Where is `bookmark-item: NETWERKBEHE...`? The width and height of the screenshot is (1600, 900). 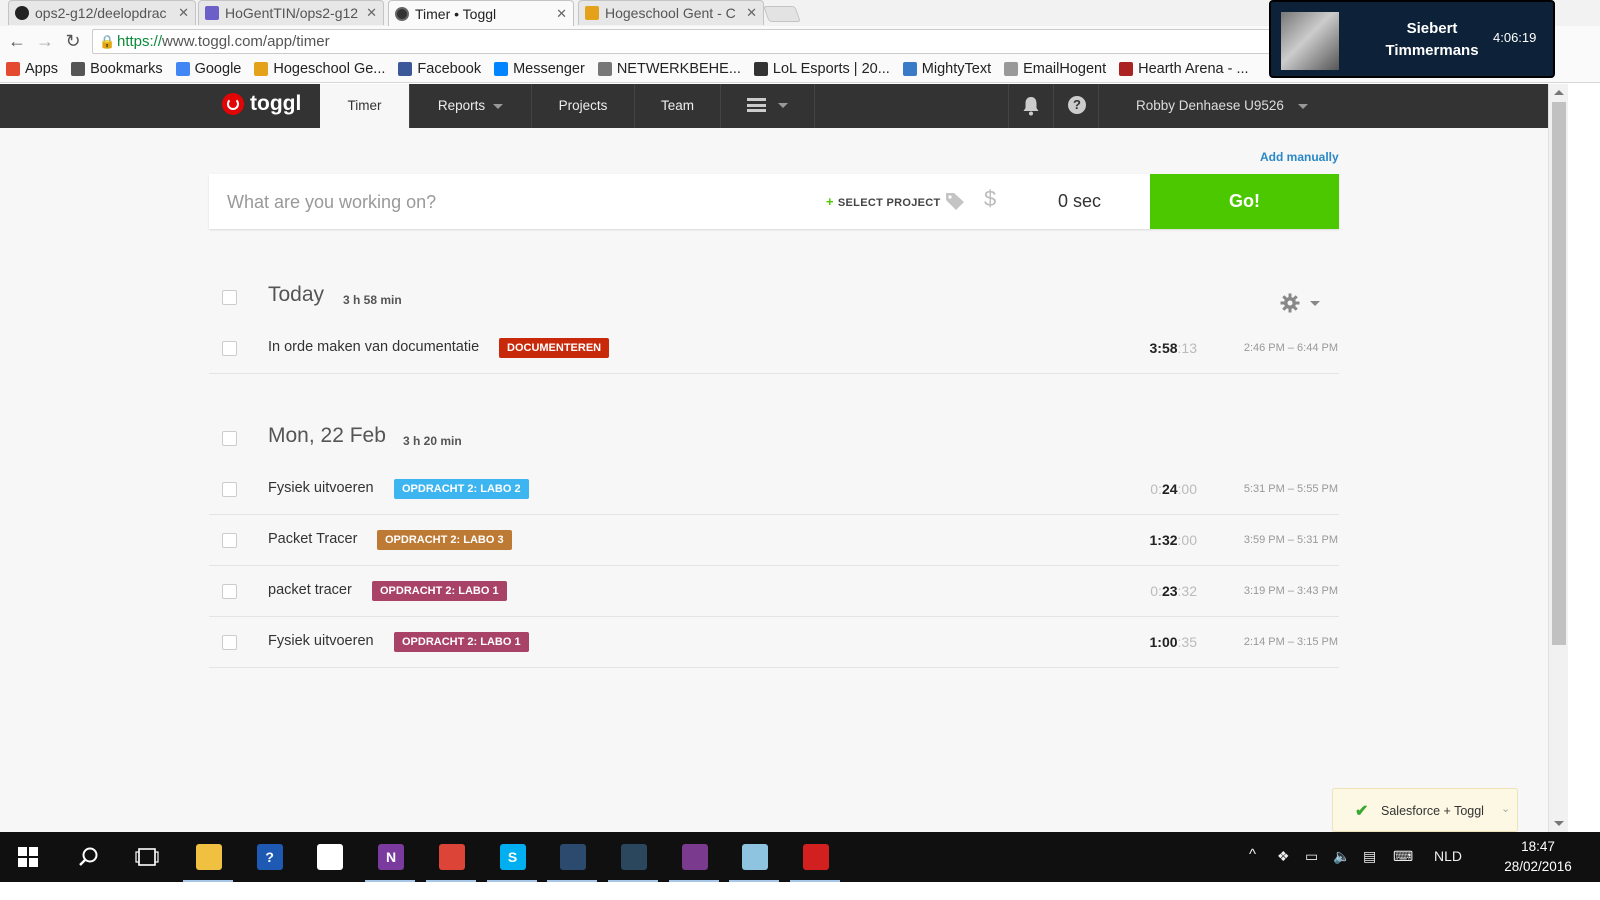
bookmark-item: NETWERKBEHE... is located at coordinates (669, 69).